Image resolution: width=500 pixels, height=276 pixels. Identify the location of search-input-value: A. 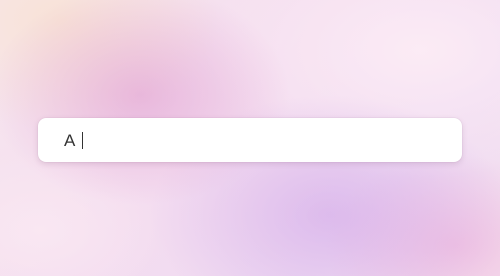
(70, 140).